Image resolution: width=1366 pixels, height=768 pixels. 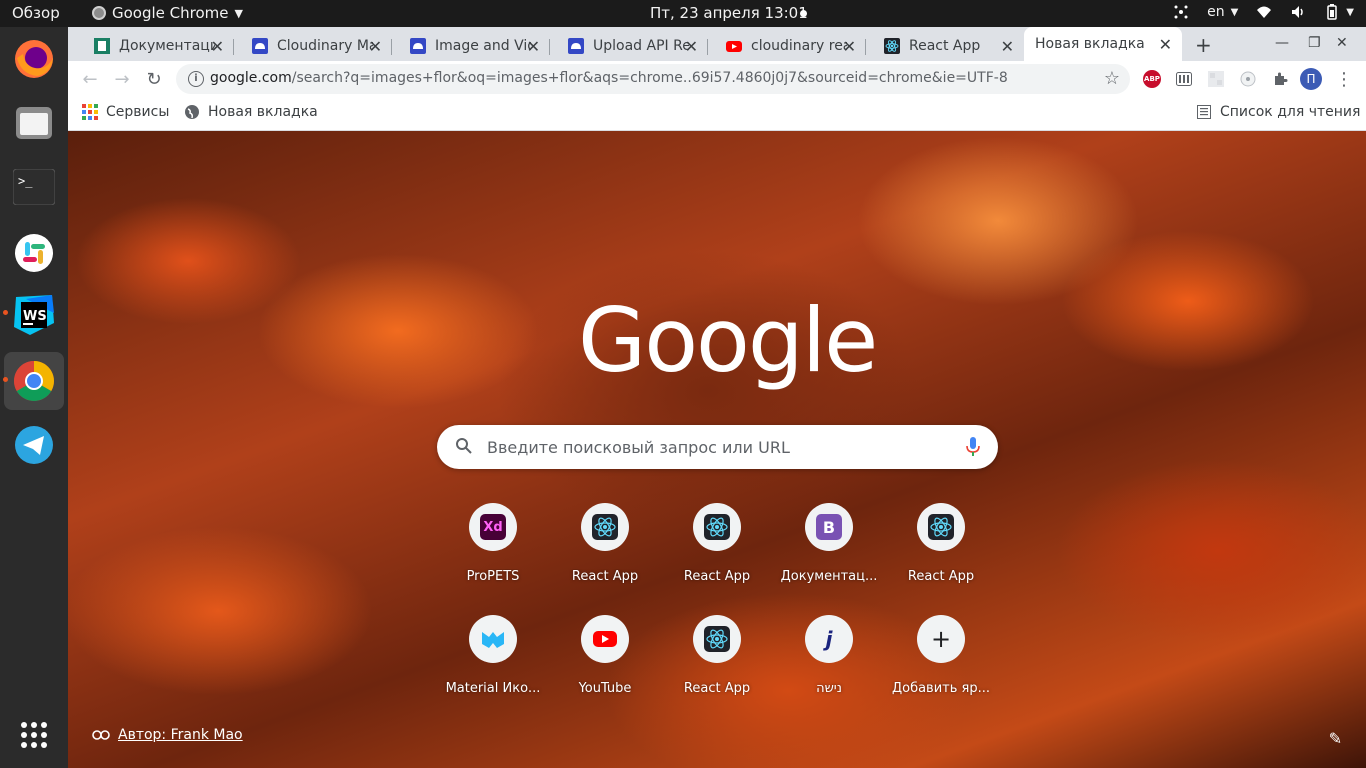 I want to click on apps-bookmark: Сервисы, so click(x=125, y=112).